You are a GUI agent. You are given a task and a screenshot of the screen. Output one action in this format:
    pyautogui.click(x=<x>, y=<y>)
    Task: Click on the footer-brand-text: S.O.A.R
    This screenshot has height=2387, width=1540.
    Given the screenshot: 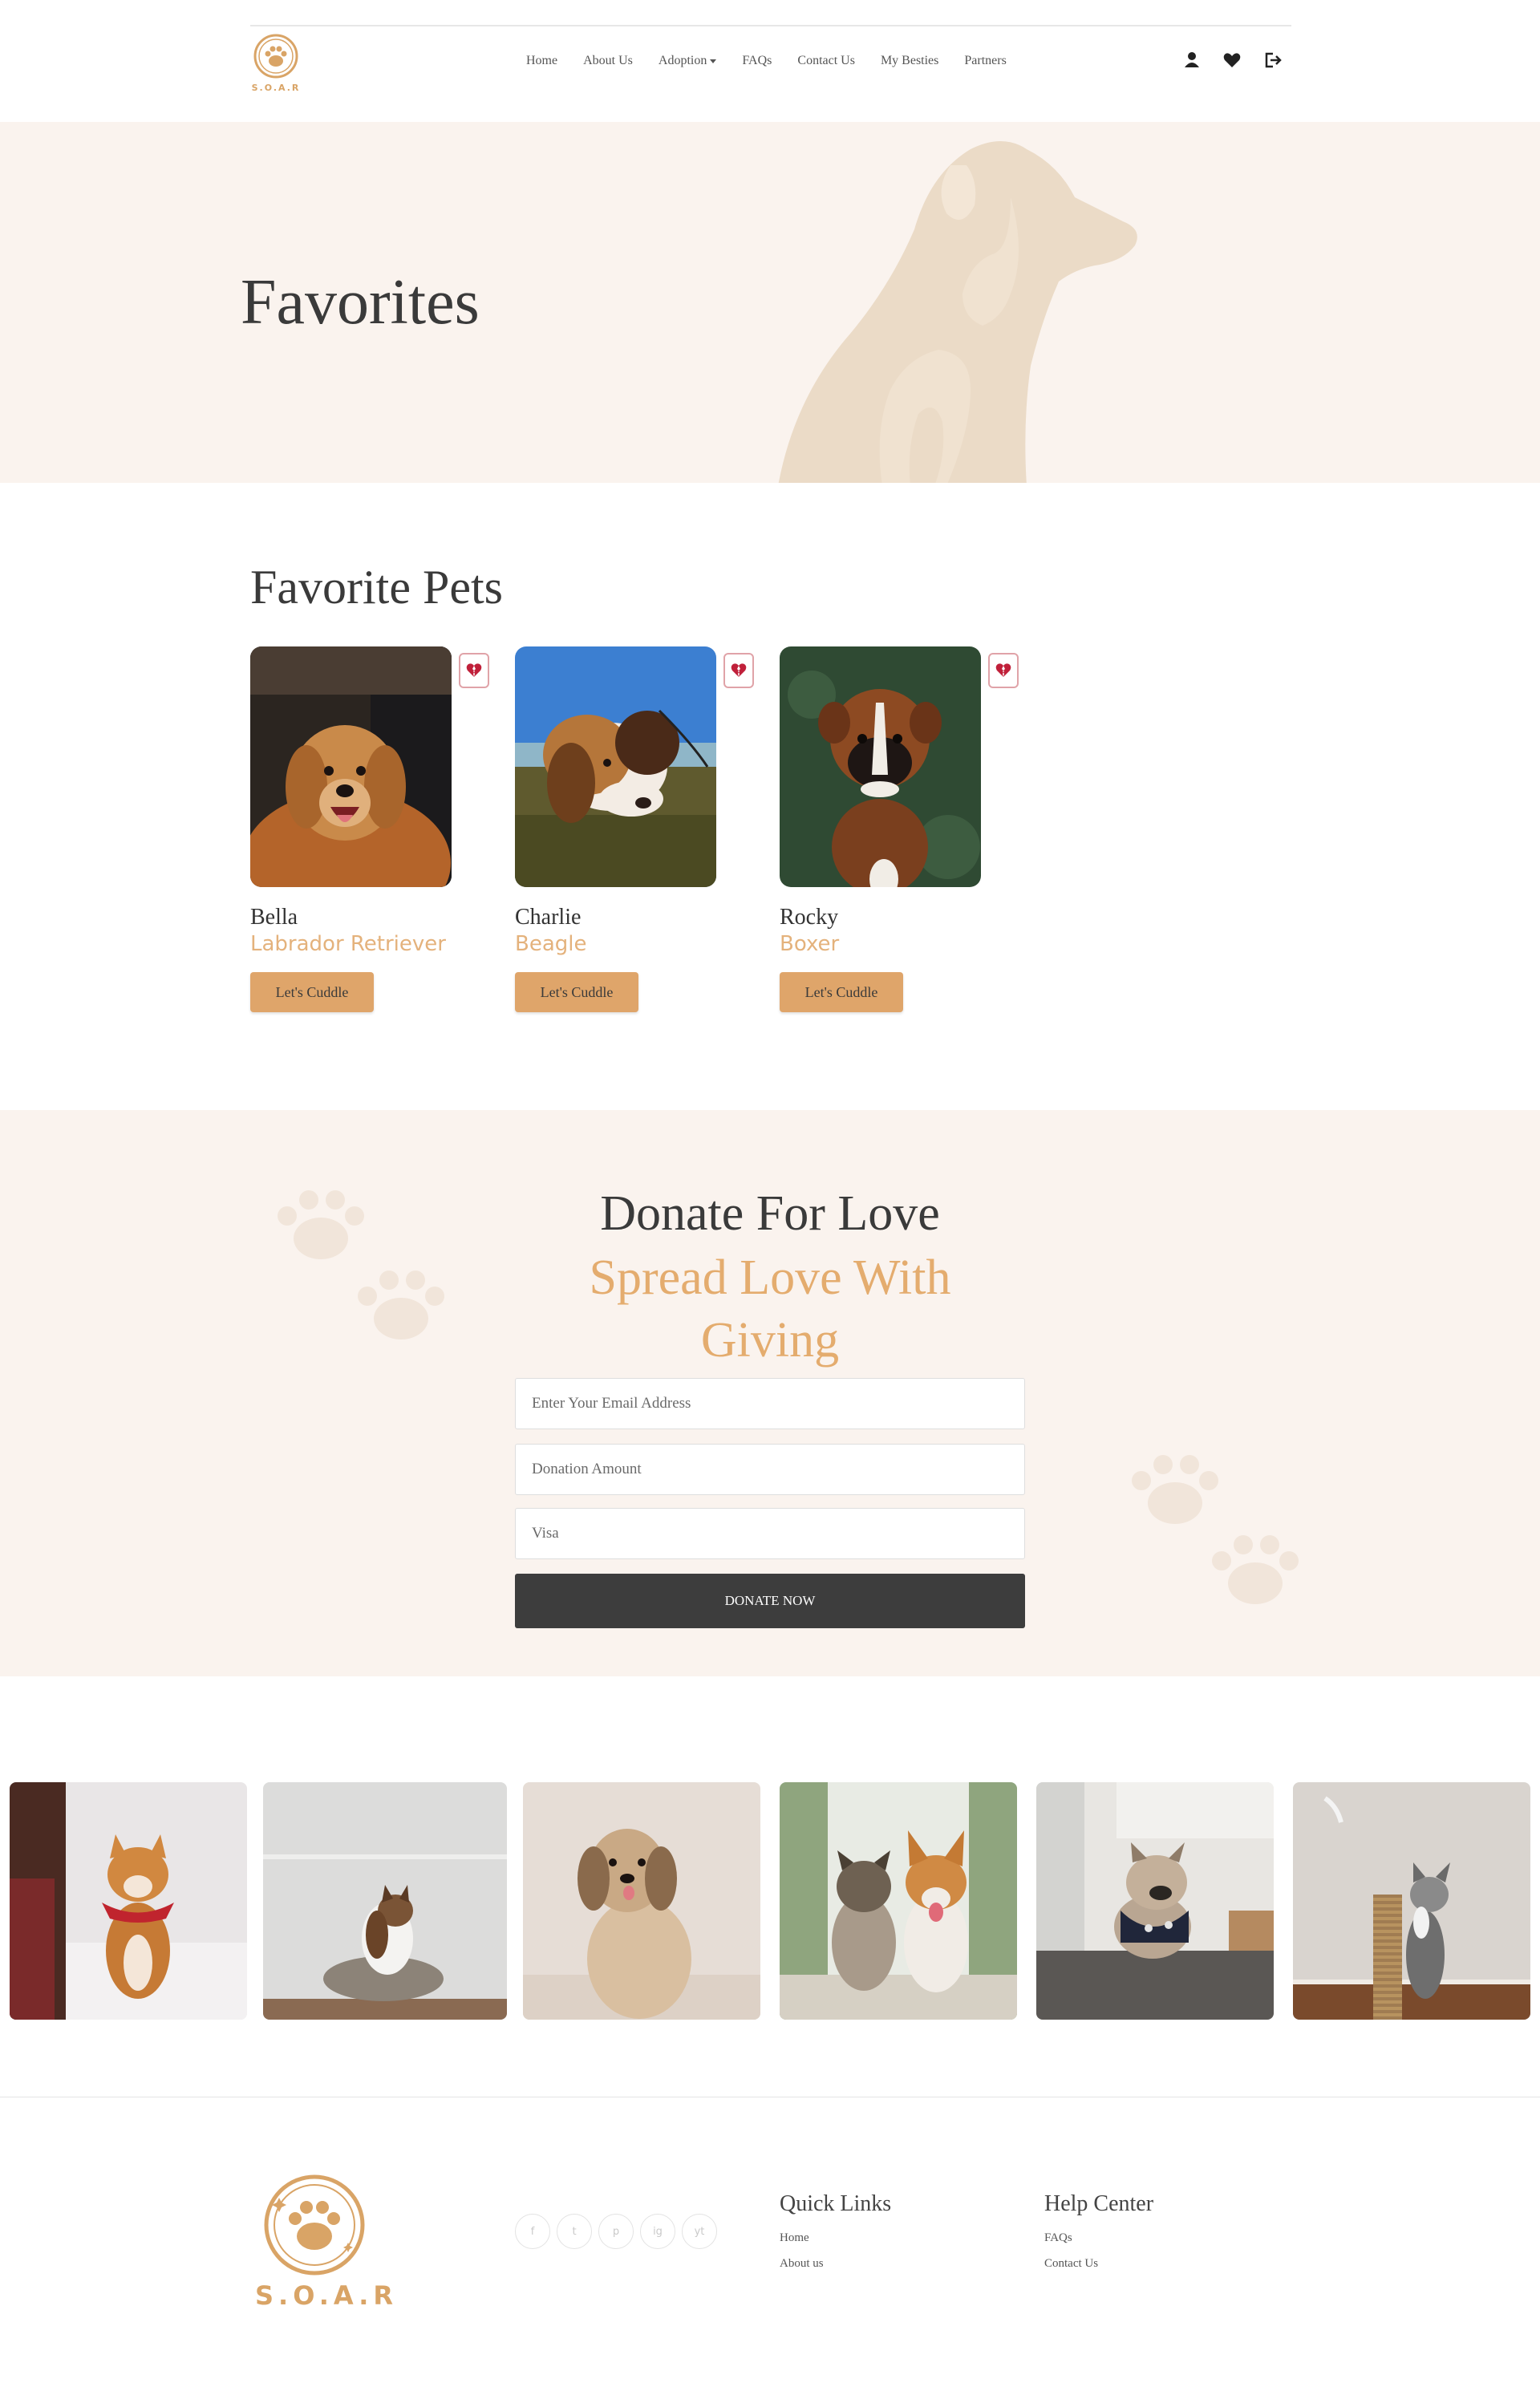 What is the action you would take?
    pyautogui.click(x=327, y=2295)
    